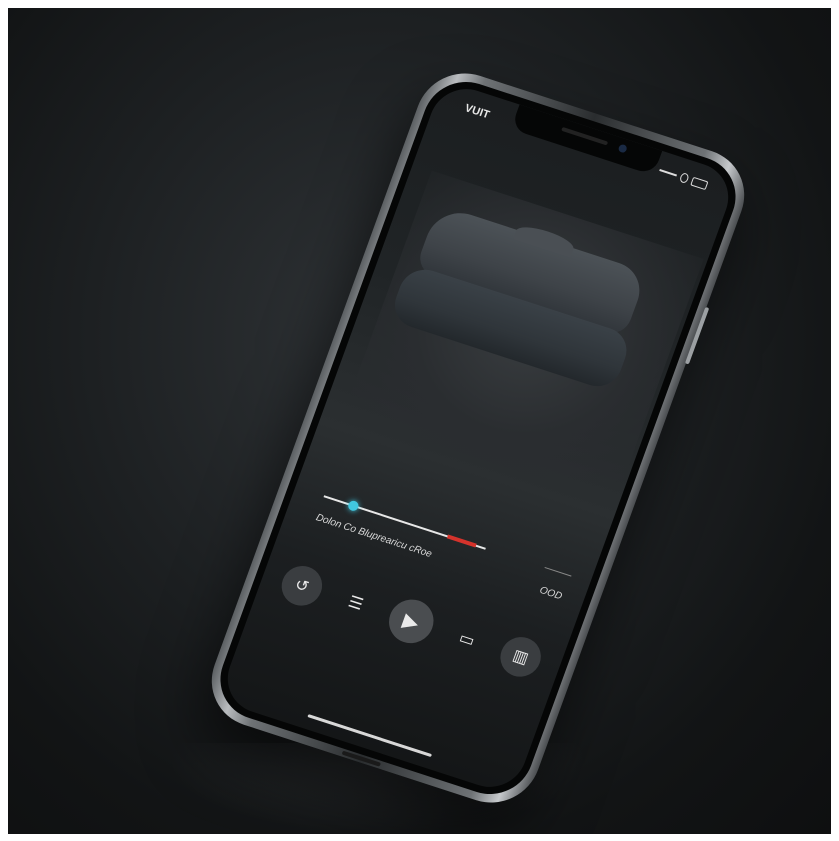  Describe the element at coordinates (353, 505) in the screenshot. I see `progress-knob` at that location.